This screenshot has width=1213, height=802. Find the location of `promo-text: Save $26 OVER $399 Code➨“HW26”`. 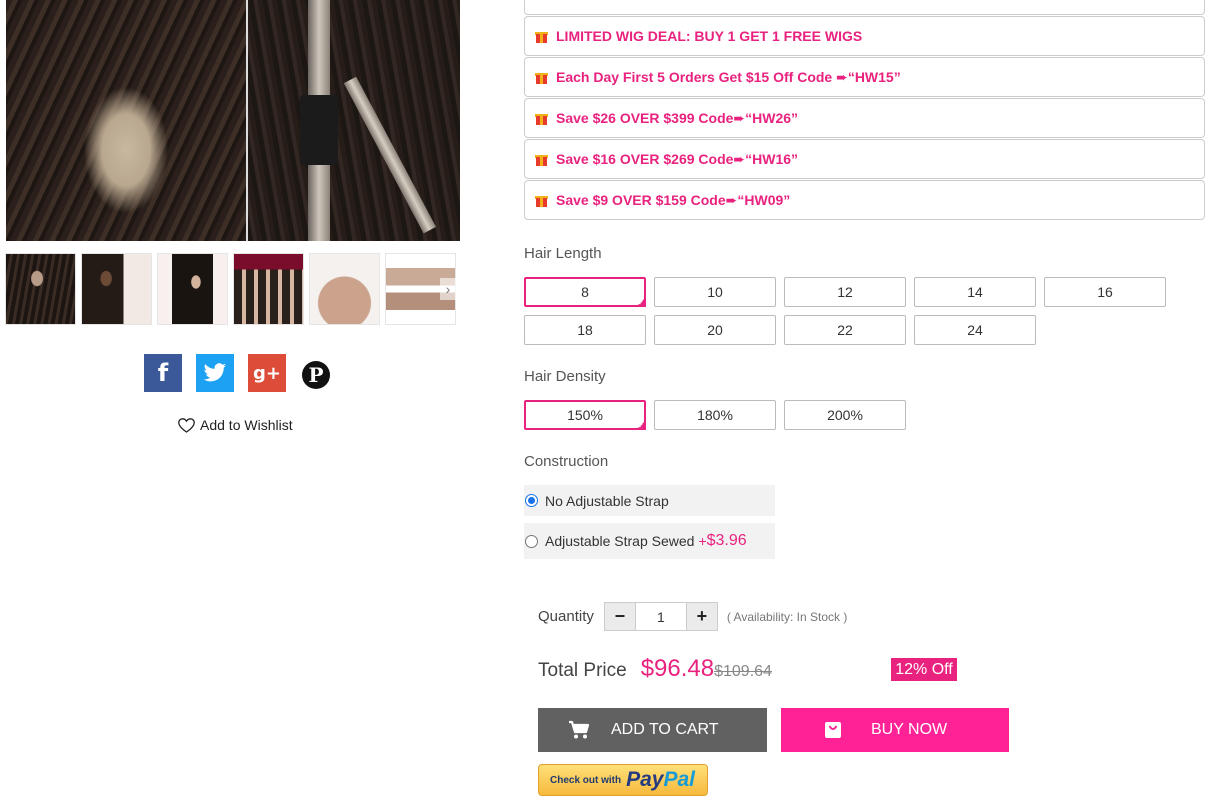

promo-text: Save $26 OVER $399 Code➨“HW26” is located at coordinates (677, 117).